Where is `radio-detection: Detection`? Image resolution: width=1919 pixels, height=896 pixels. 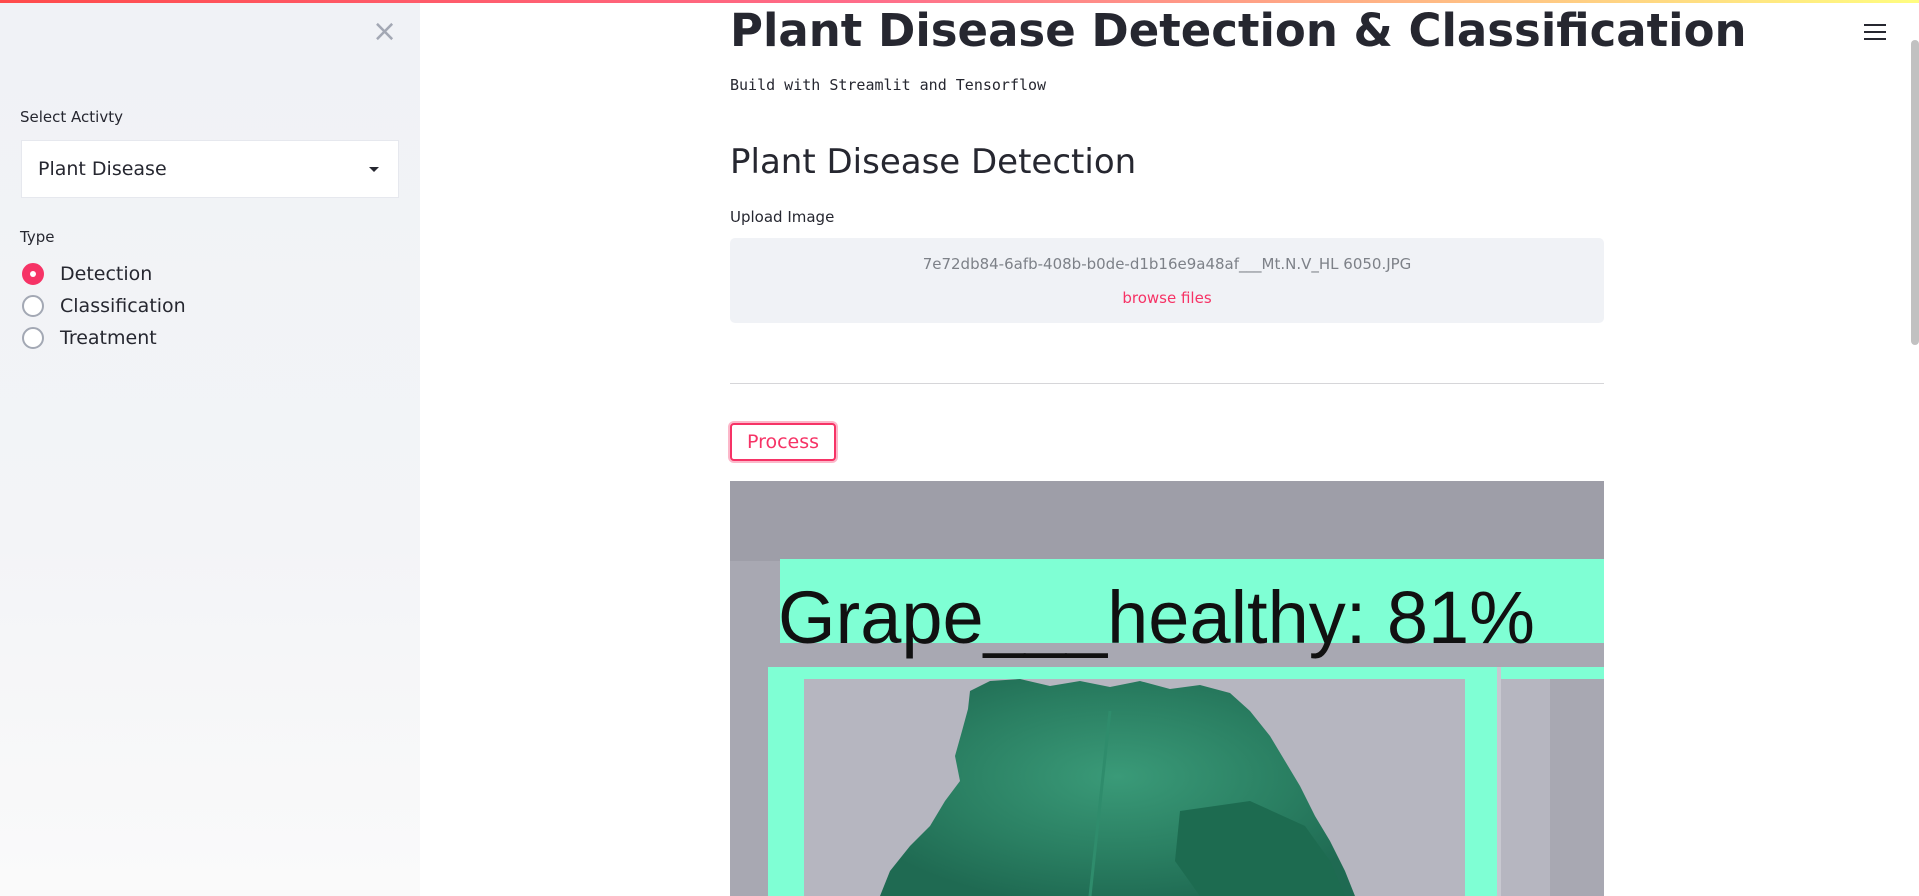 radio-detection: Detection is located at coordinates (87, 274).